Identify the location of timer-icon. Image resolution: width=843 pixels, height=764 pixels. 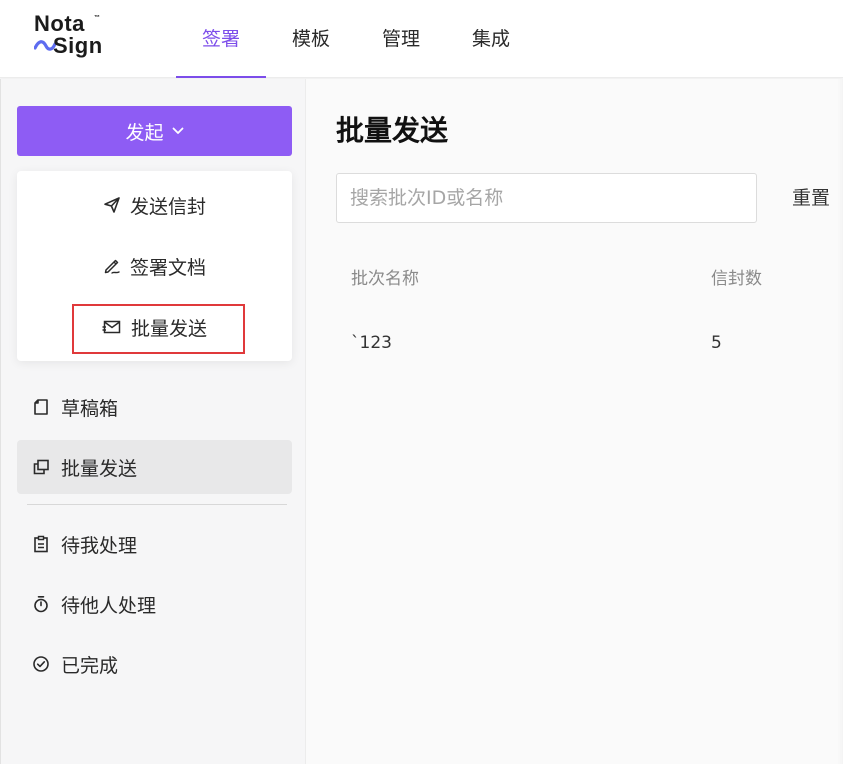
(41, 604).